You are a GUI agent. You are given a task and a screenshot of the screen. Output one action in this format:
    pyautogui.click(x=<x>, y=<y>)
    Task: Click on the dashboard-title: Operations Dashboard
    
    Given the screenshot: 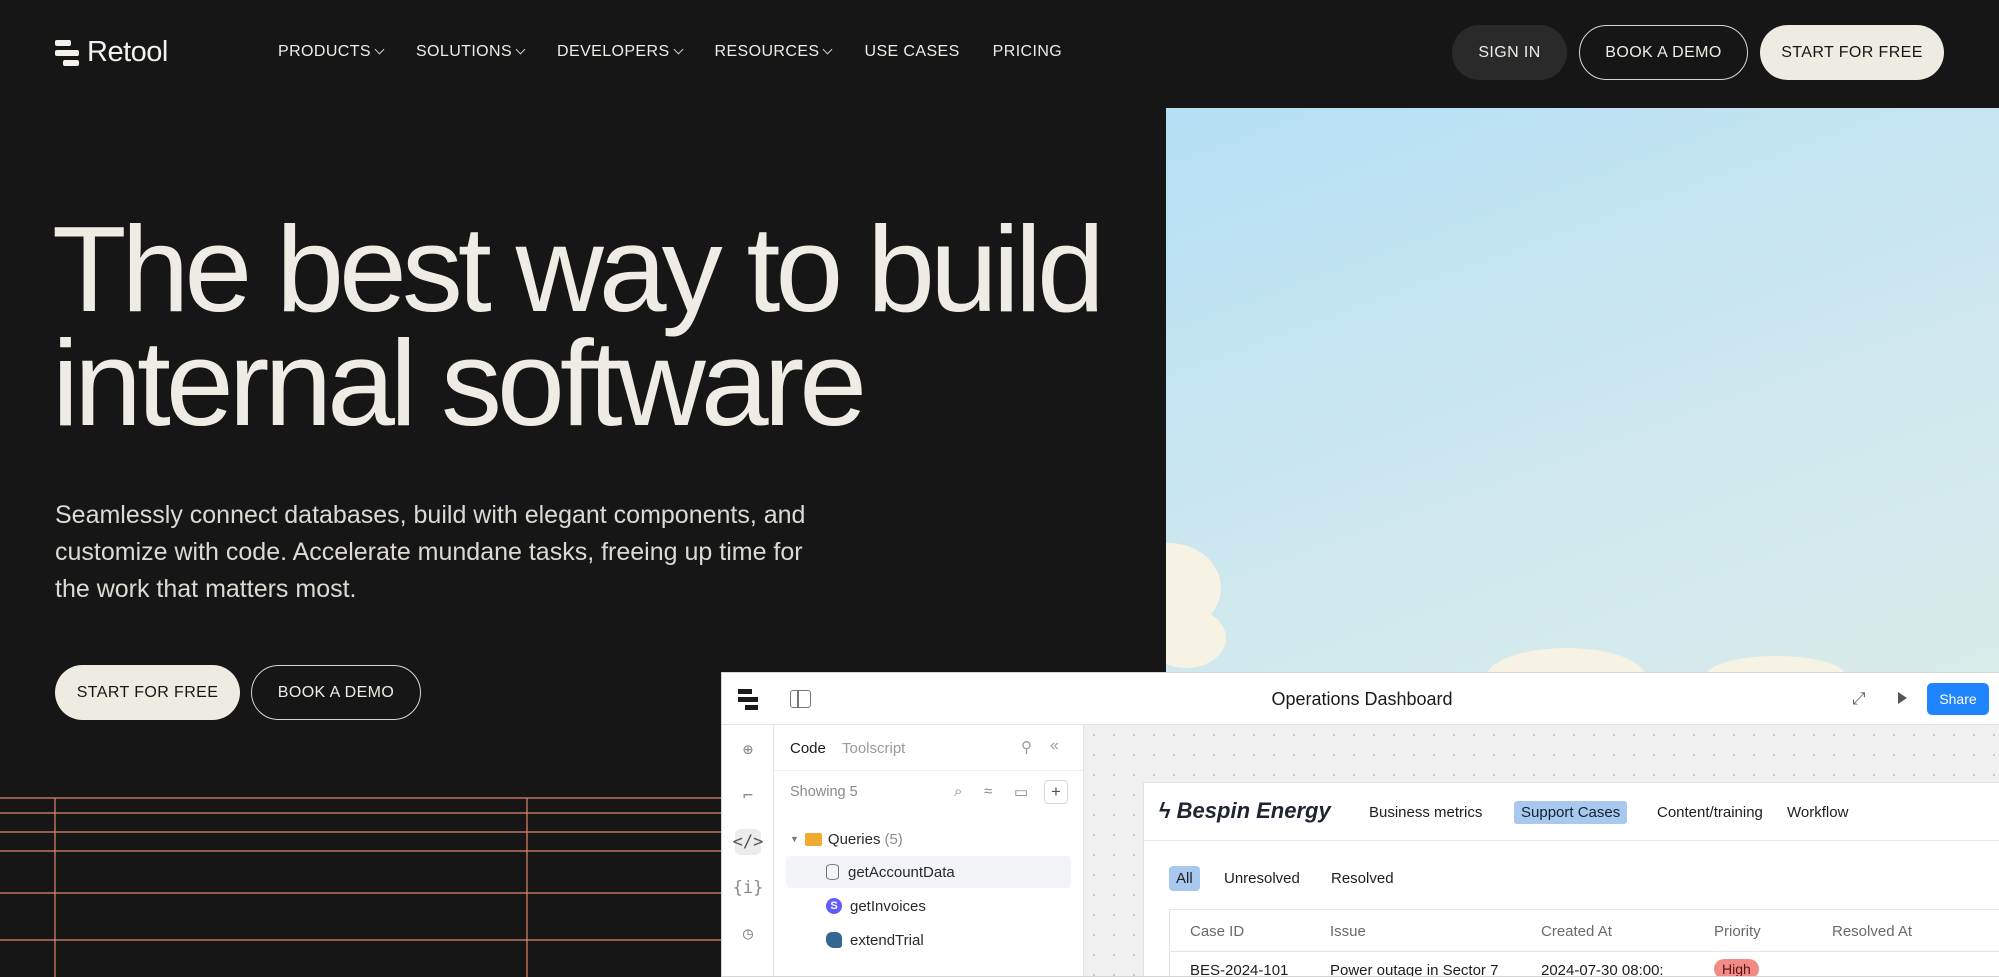 What is the action you would take?
    pyautogui.click(x=1362, y=699)
    